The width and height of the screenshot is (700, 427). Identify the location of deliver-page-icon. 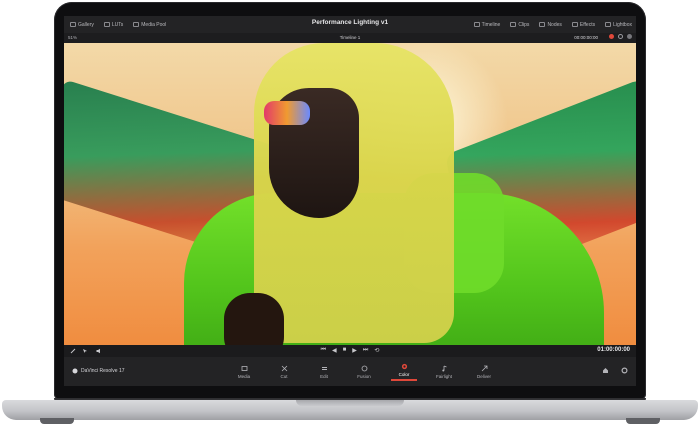
(484, 368).